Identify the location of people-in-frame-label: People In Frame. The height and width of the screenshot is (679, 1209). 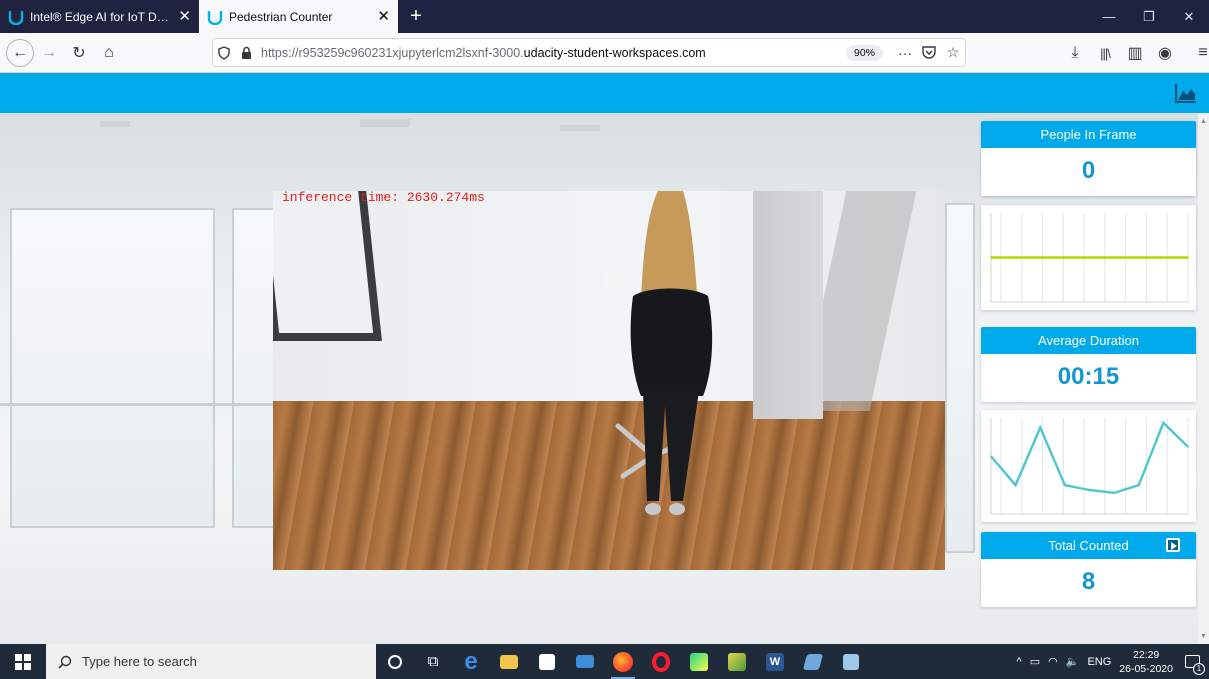
(1088, 134).